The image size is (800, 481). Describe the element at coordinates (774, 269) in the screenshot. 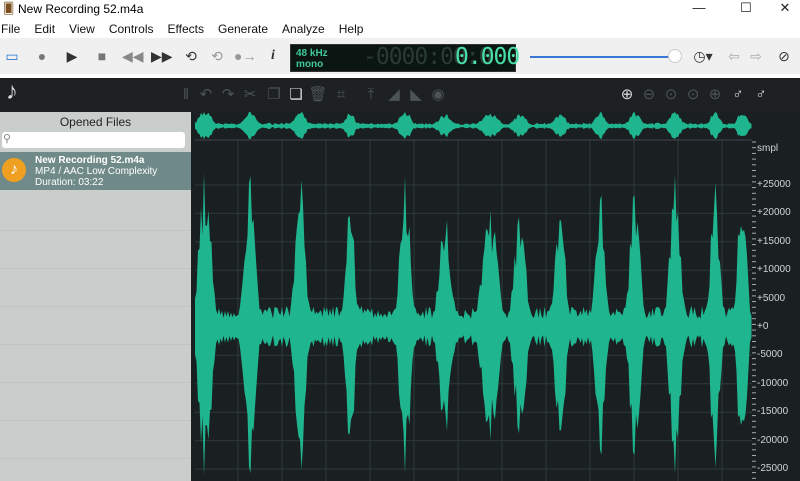

I see `axis-tick-label: +10000` at that location.